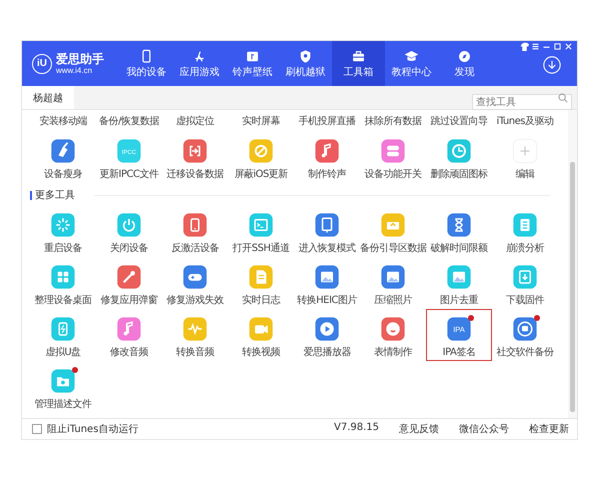  I want to click on tool-item: 管理描述文件, so click(63, 387).